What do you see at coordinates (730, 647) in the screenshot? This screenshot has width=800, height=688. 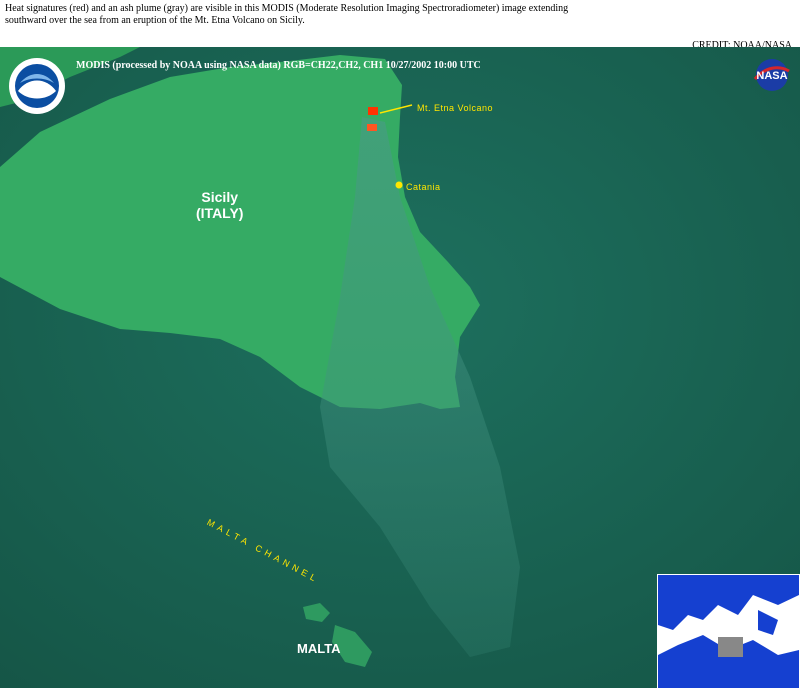 I see `inset-focus-box` at bounding box center [730, 647].